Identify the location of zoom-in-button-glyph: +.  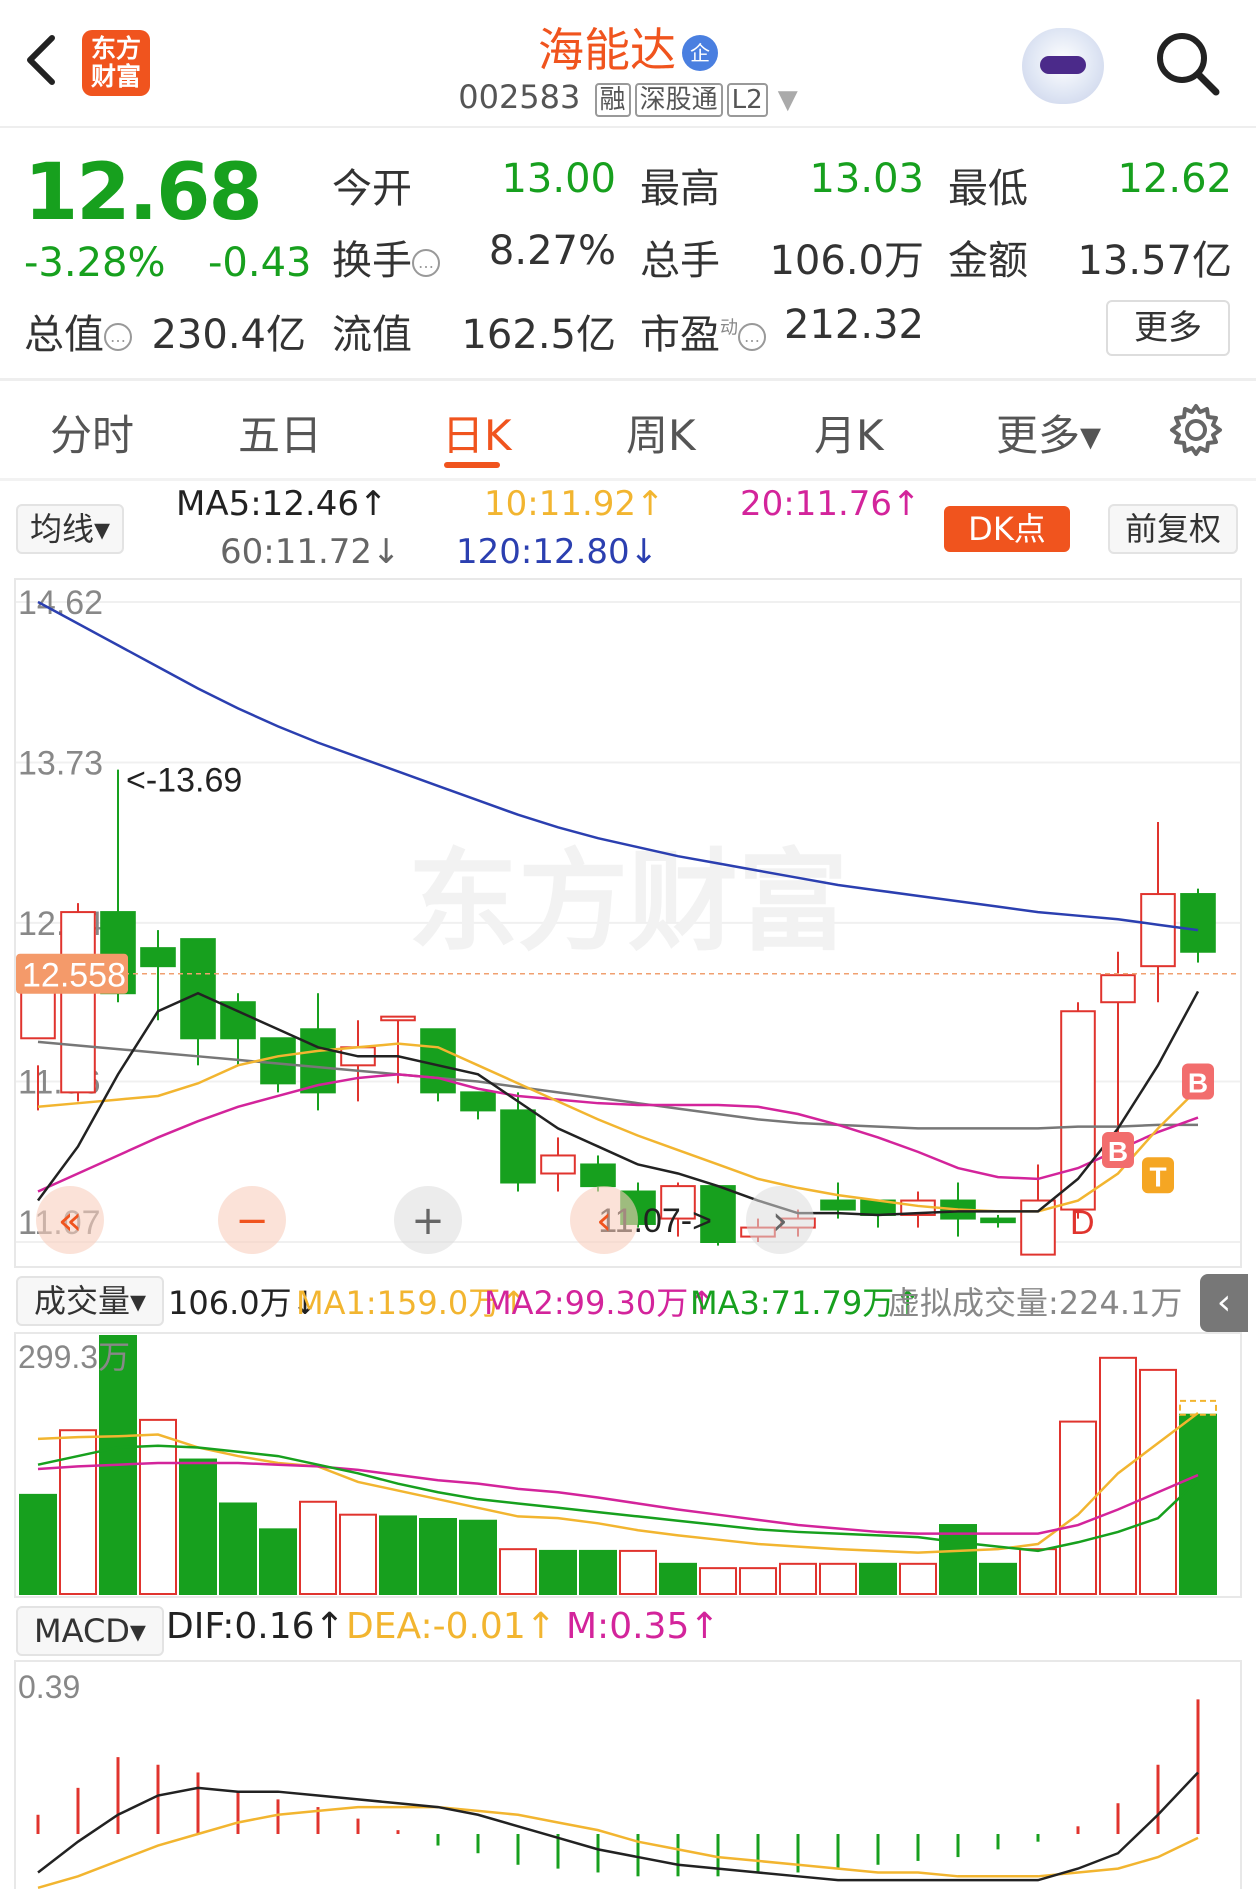
(428, 1221).